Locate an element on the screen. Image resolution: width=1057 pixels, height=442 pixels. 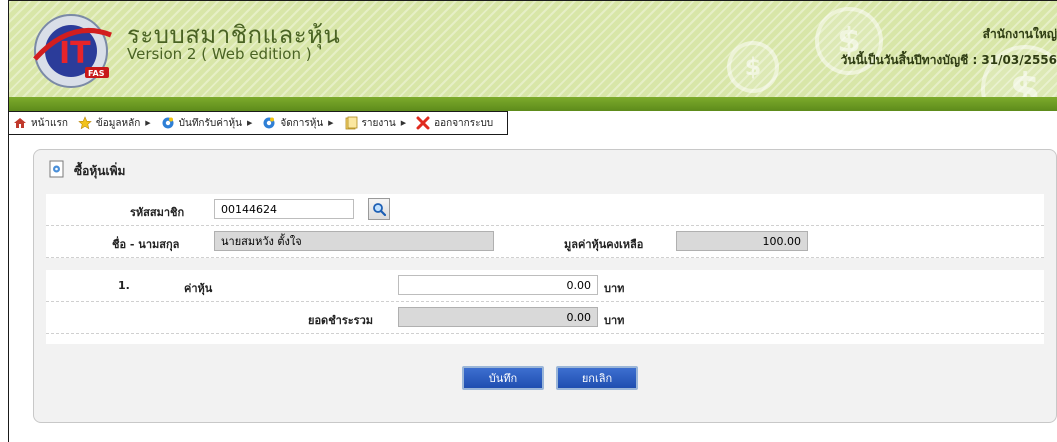
total-label: ยอดชำระรวม is located at coordinates (340, 320).